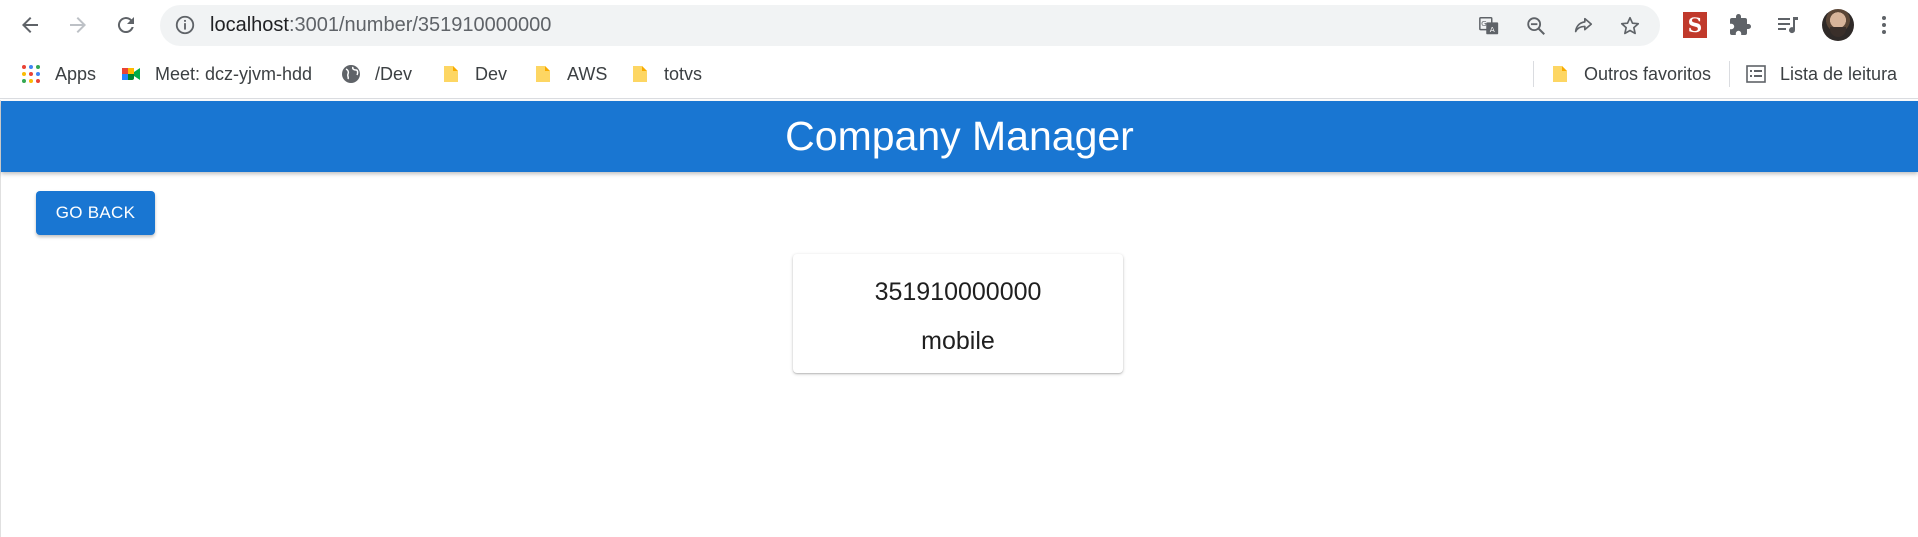 Image resolution: width=1918 pixels, height=537 pixels. What do you see at coordinates (958, 292) in the screenshot?
I see `phone-number: 351910000000` at bounding box center [958, 292].